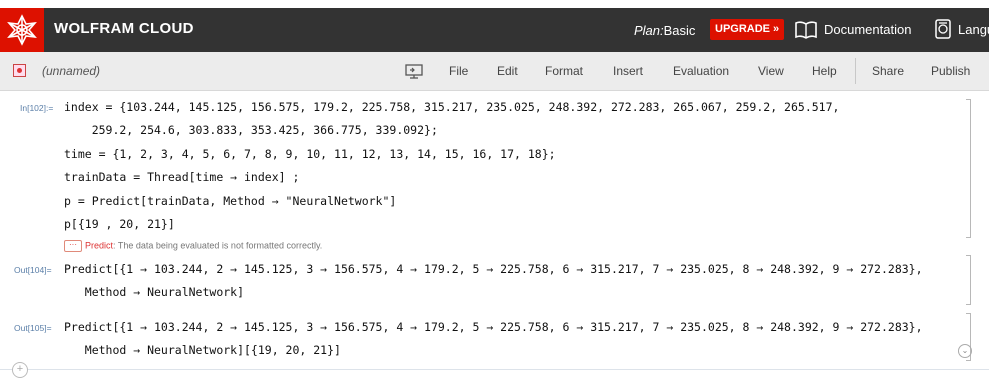 The width and height of the screenshot is (989, 378). What do you see at coordinates (33, 270) in the screenshot?
I see `output-cell-label-1: Out[104]=` at bounding box center [33, 270].